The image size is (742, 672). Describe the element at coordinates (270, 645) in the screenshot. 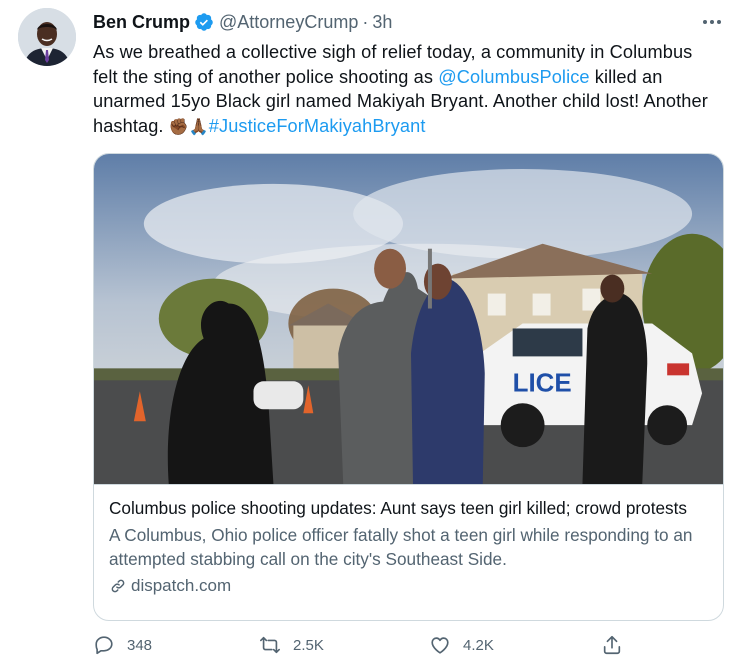

I see `retweet-icon` at that location.